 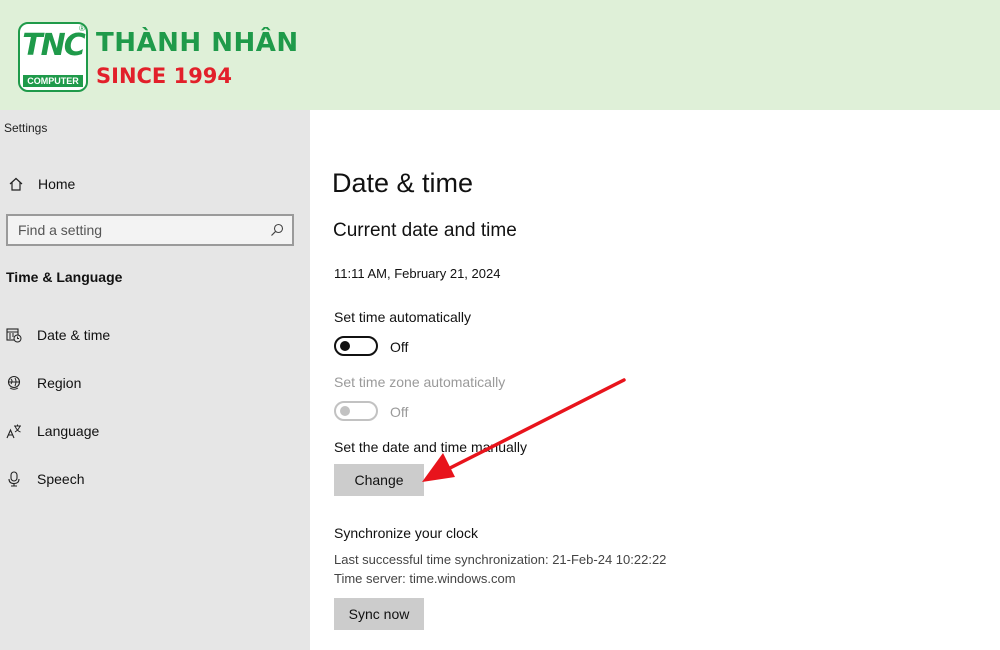 What do you see at coordinates (68, 431) in the screenshot?
I see `sidebar-item-label: Language` at bounding box center [68, 431].